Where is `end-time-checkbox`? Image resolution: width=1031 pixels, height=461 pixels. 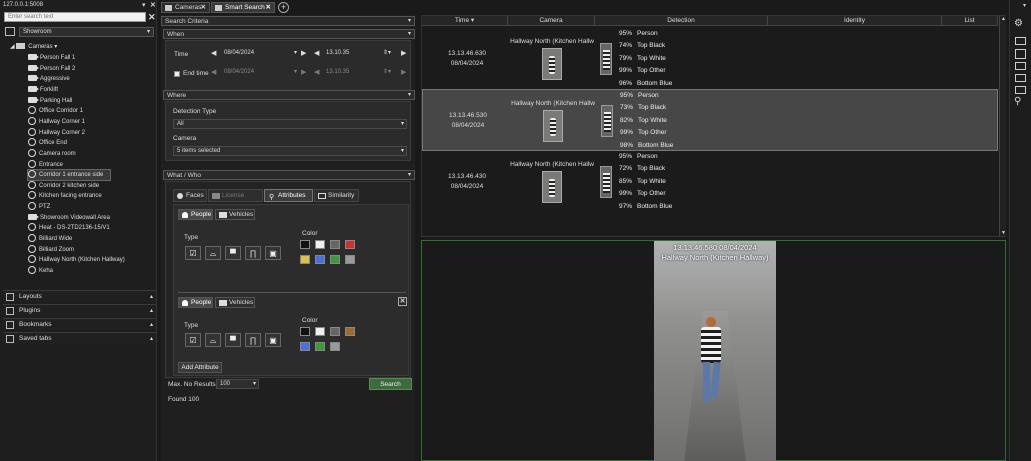 end-time-checkbox is located at coordinates (177, 74).